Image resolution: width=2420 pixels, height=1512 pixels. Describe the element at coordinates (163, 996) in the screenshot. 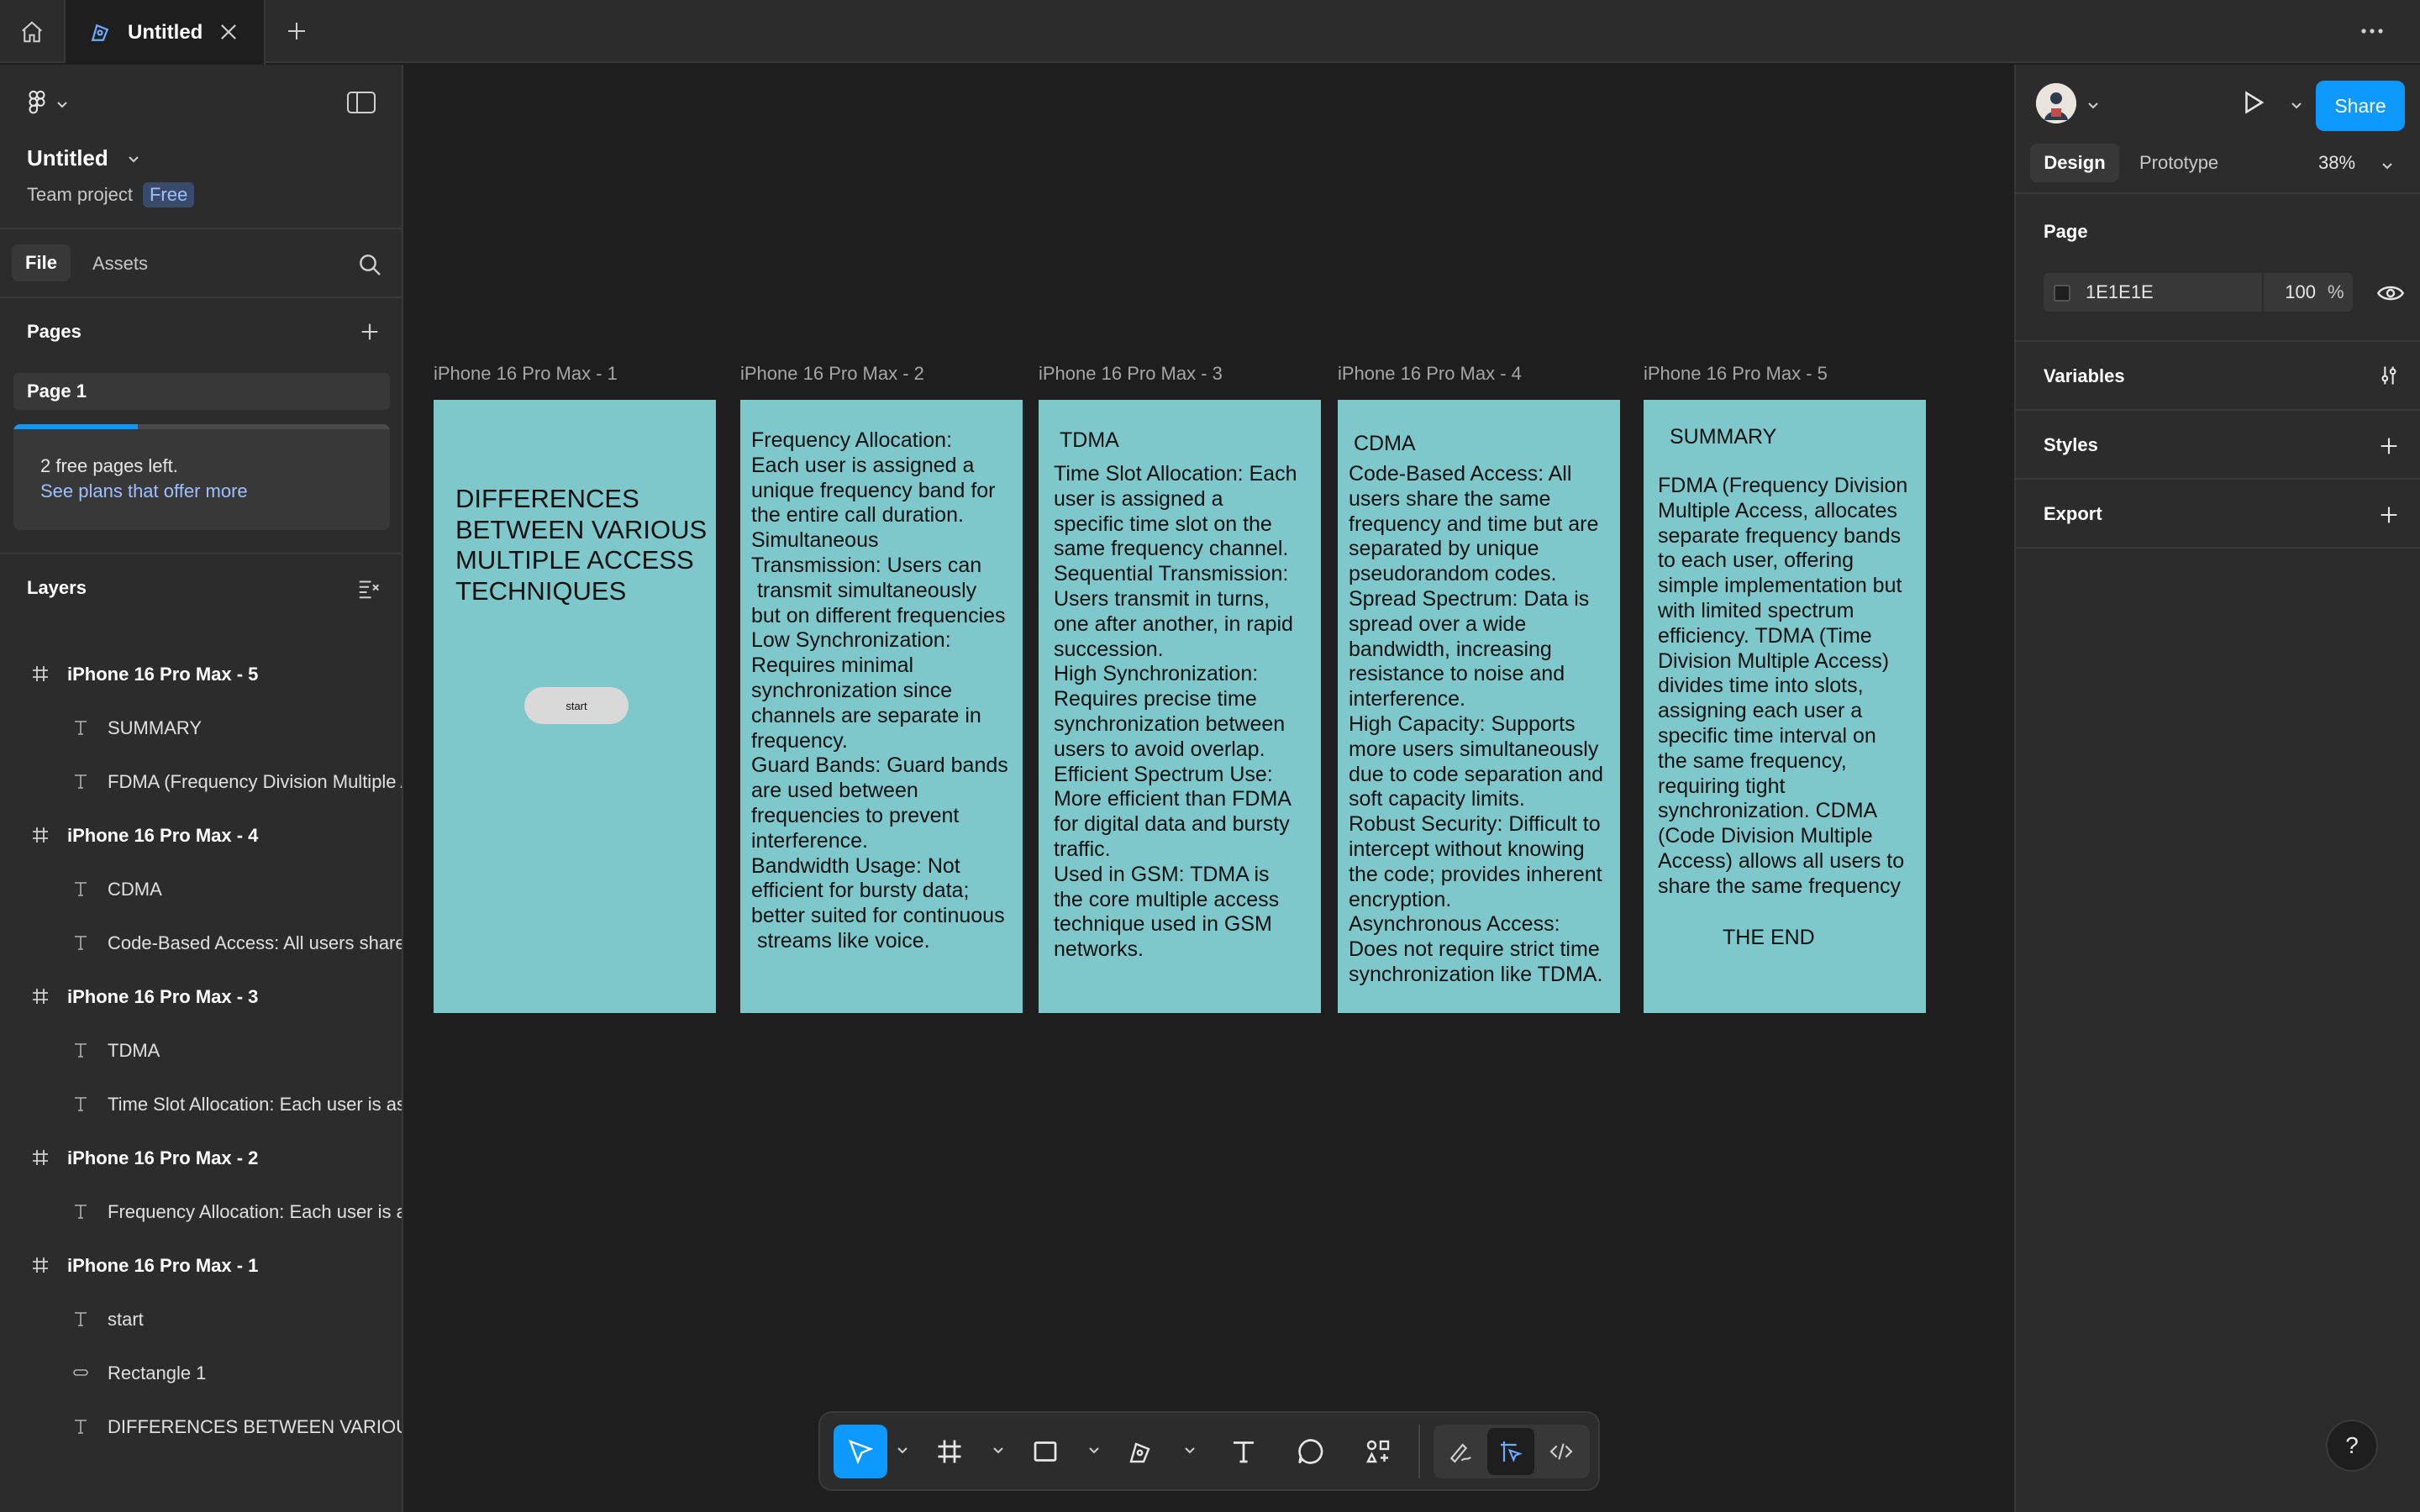

I see `layer-label: iPhone 16 Pro Max - 3` at that location.